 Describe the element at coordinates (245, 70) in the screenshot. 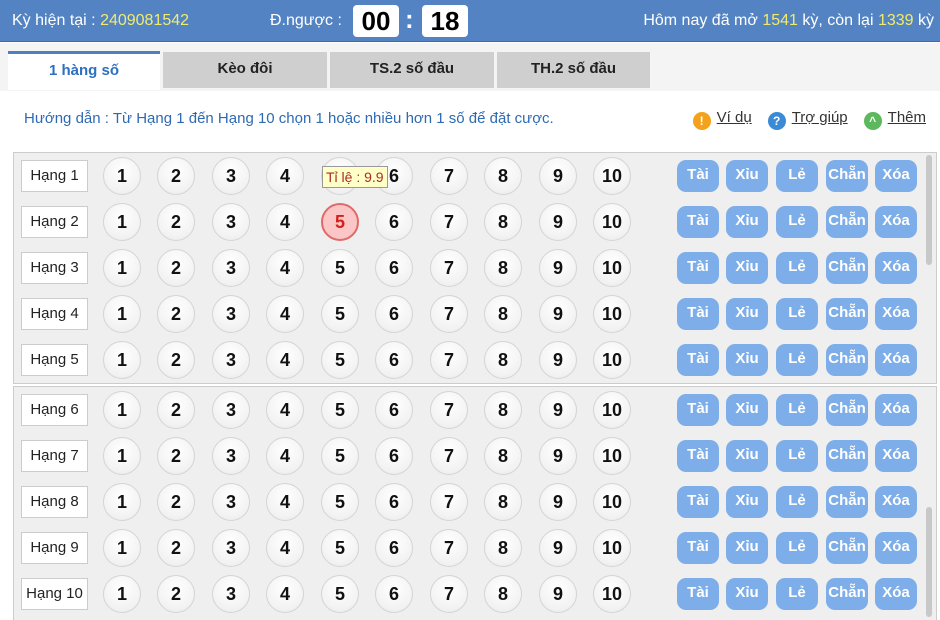

I see `tab-keo-doi: Kèo đôi` at that location.